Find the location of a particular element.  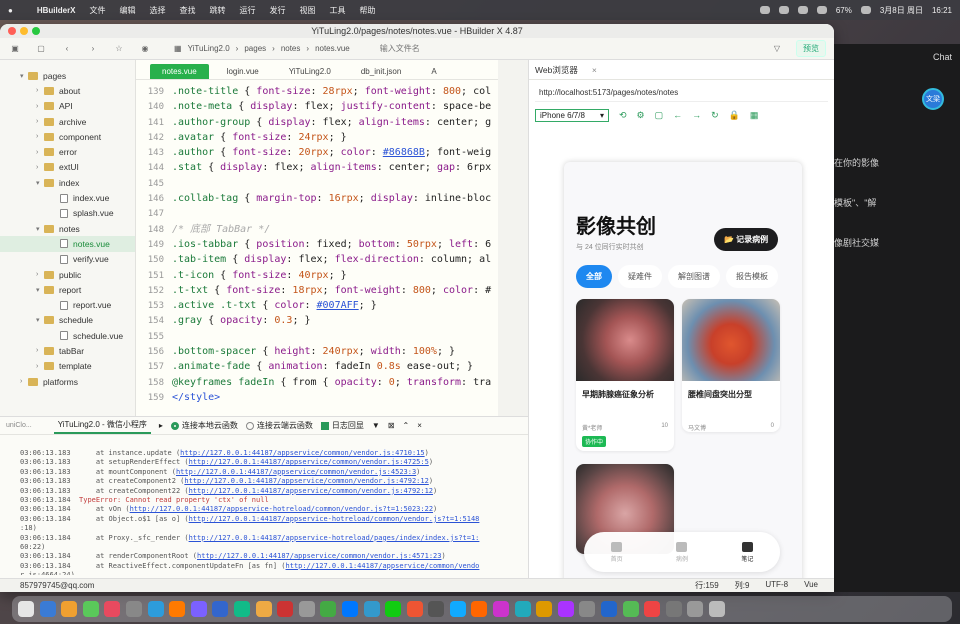

code-line: 155 is located at coordinates (317, 336).